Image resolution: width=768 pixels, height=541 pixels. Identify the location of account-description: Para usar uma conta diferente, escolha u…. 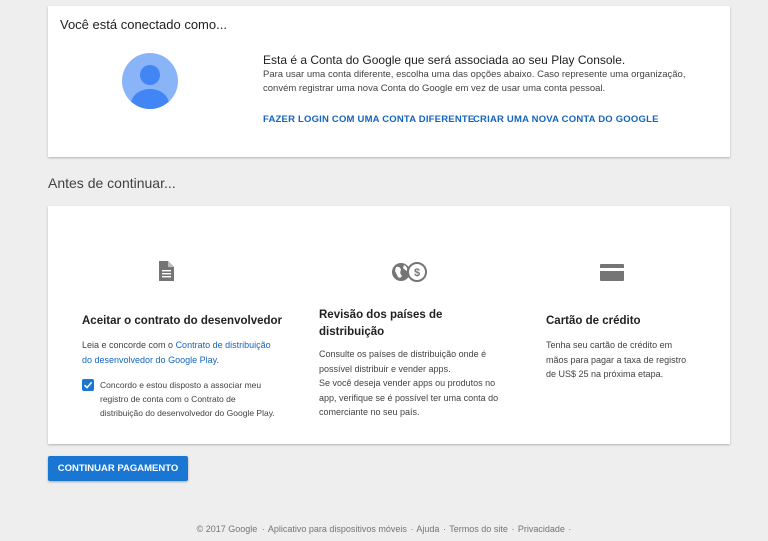
(474, 81).